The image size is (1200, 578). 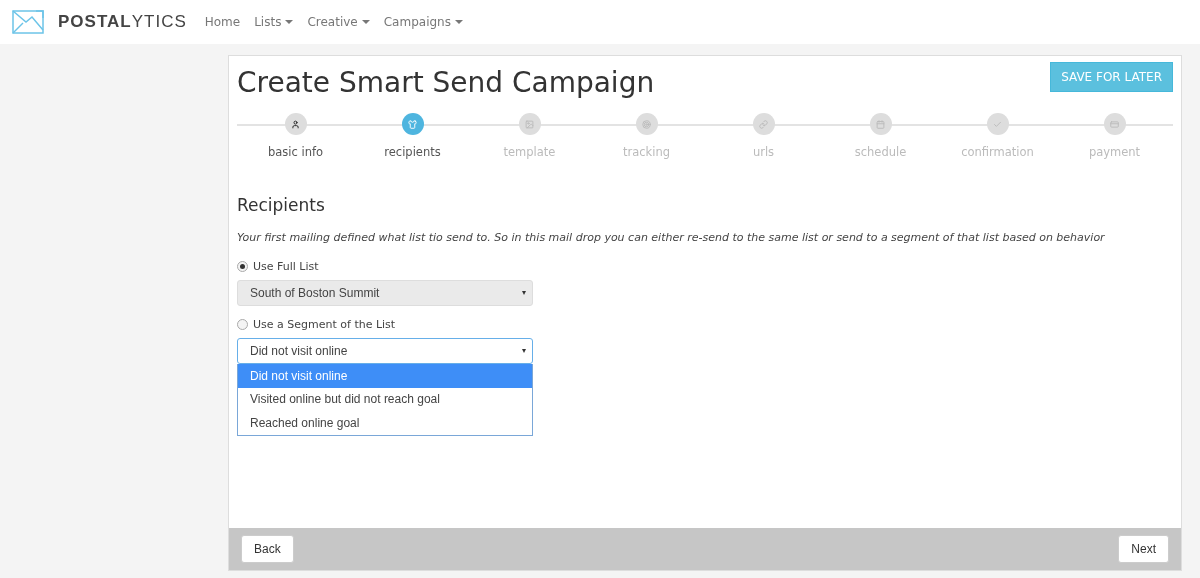 I want to click on target-icon, so click(x=646, y=124).